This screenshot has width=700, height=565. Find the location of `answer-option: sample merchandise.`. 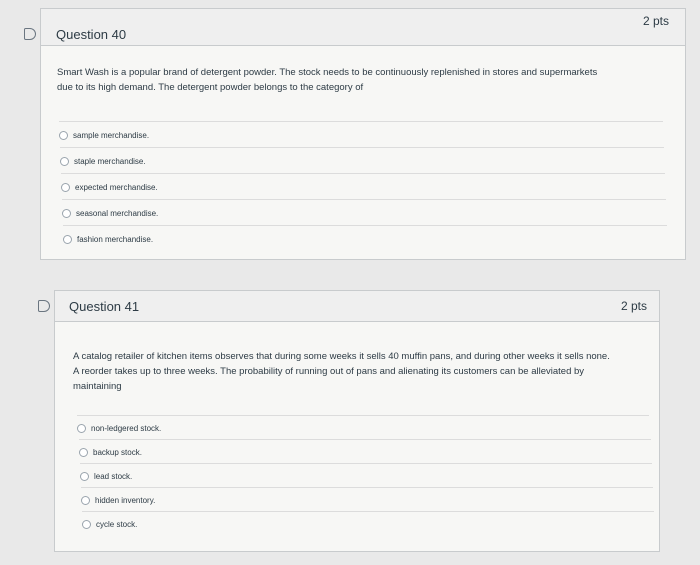

answer-option: sample merchandise. is located at coordinates (361, 134).